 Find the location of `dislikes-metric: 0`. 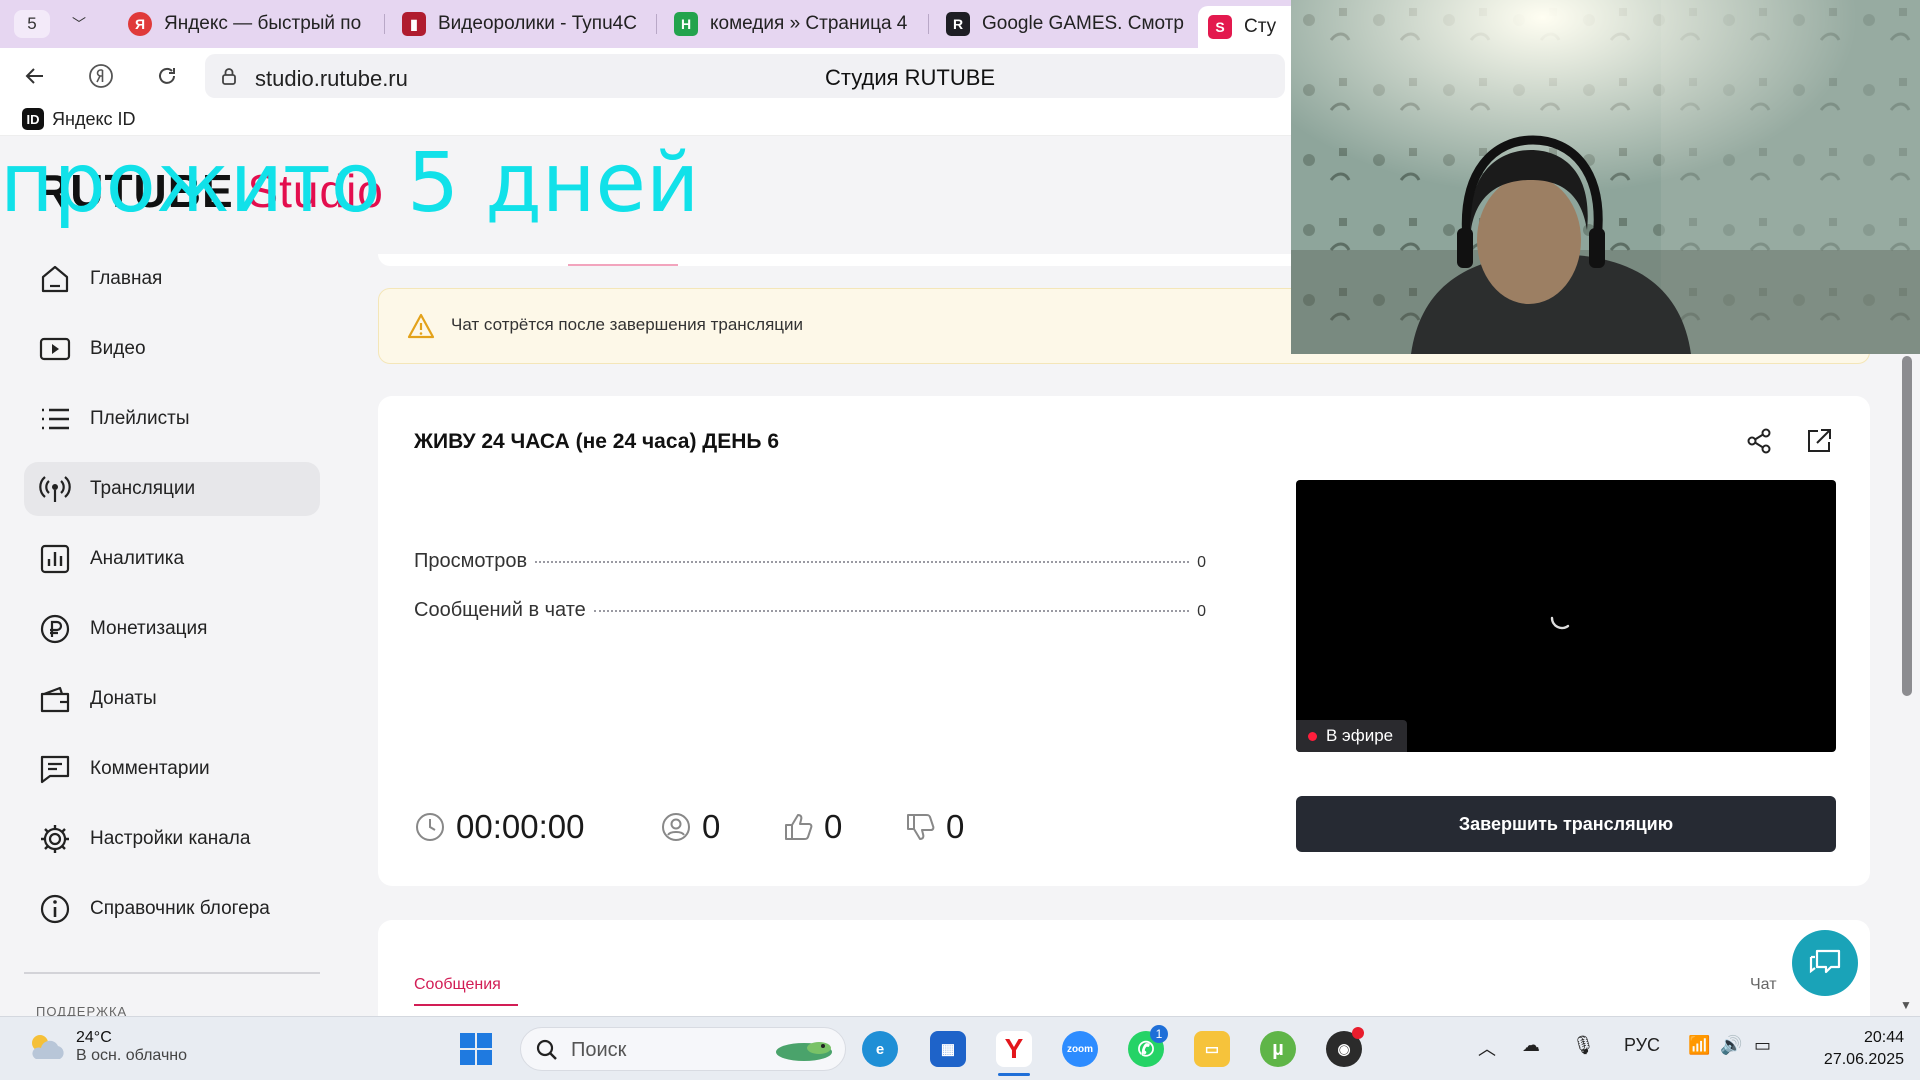

dislikes-metric: 0 is located at coordinates (934, 827).